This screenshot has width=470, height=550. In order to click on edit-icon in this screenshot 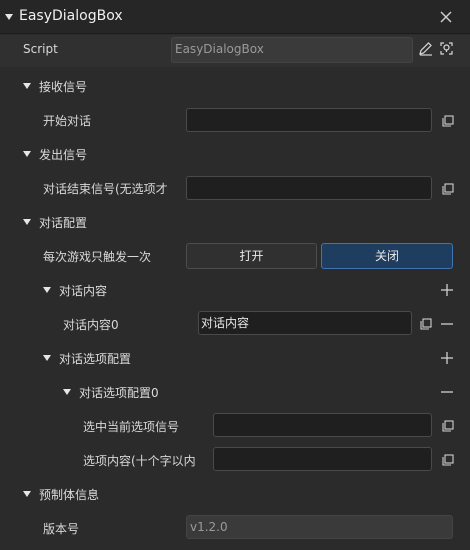, I will do `click(425, 48)`.